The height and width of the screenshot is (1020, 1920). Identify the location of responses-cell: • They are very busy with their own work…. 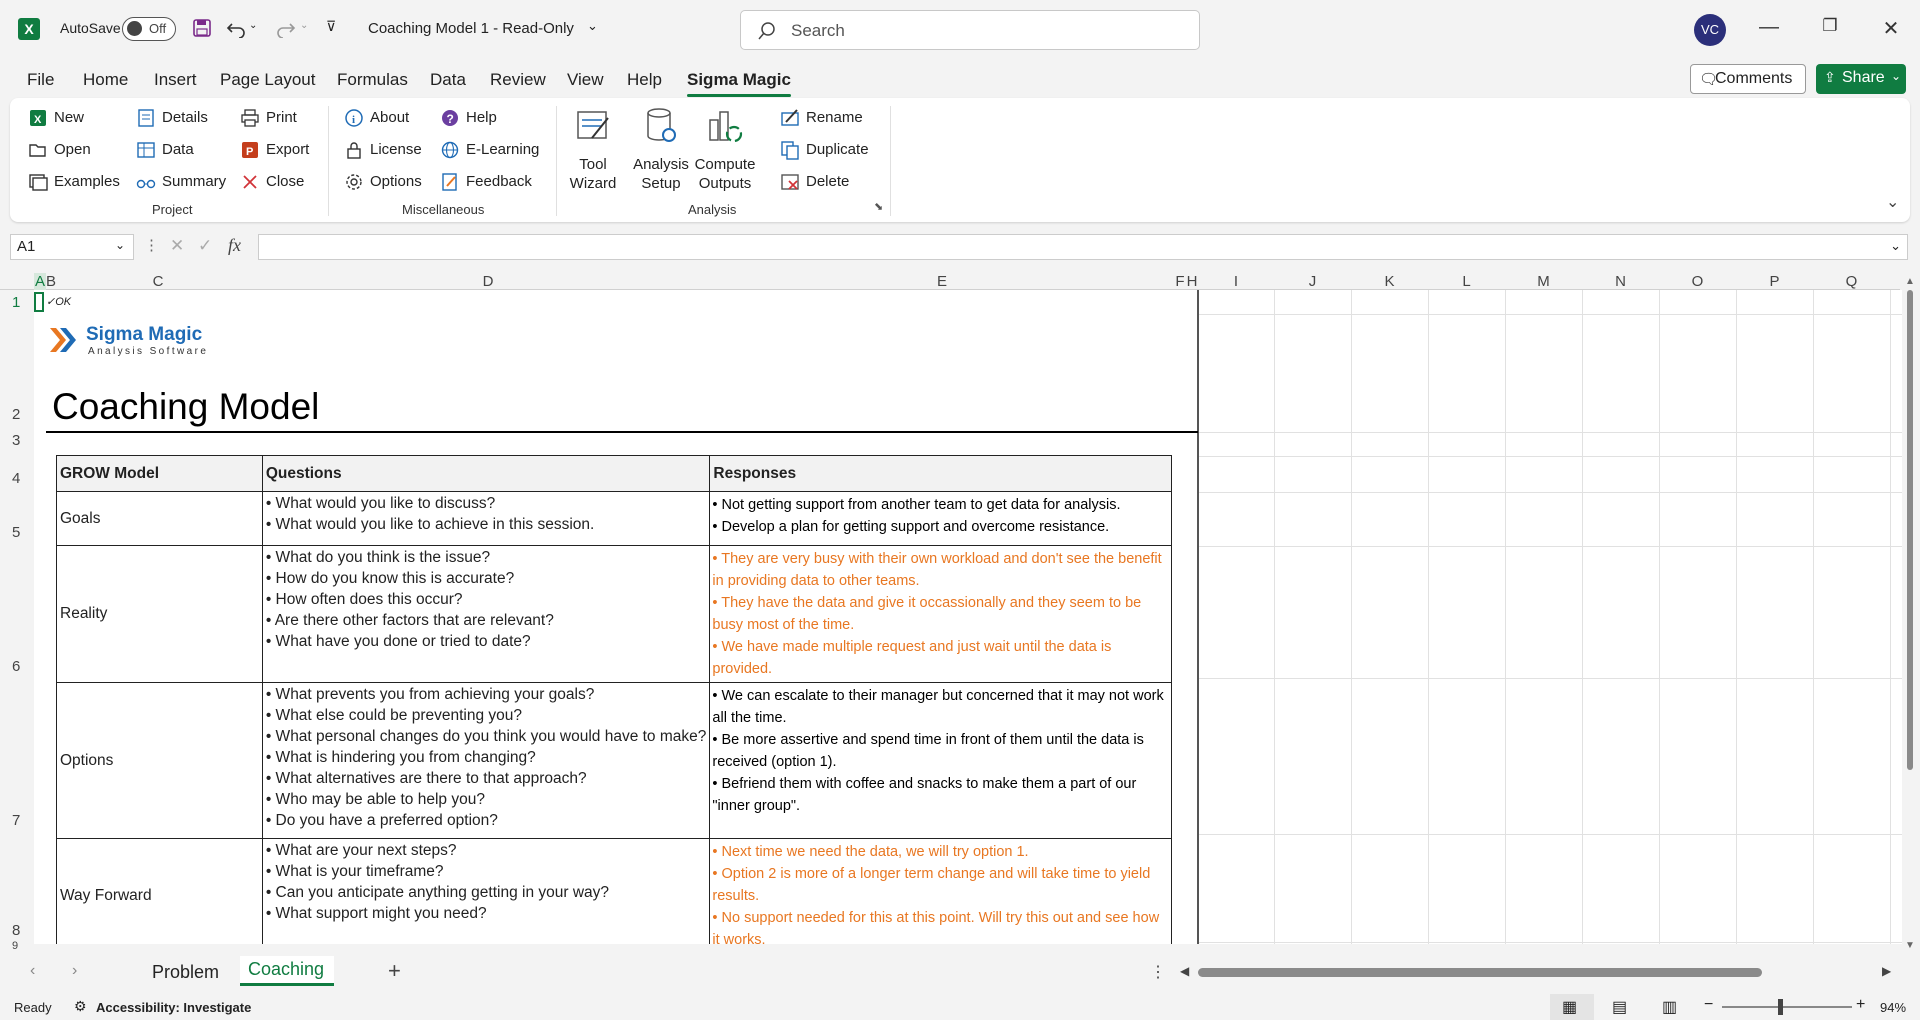
(940, 614).